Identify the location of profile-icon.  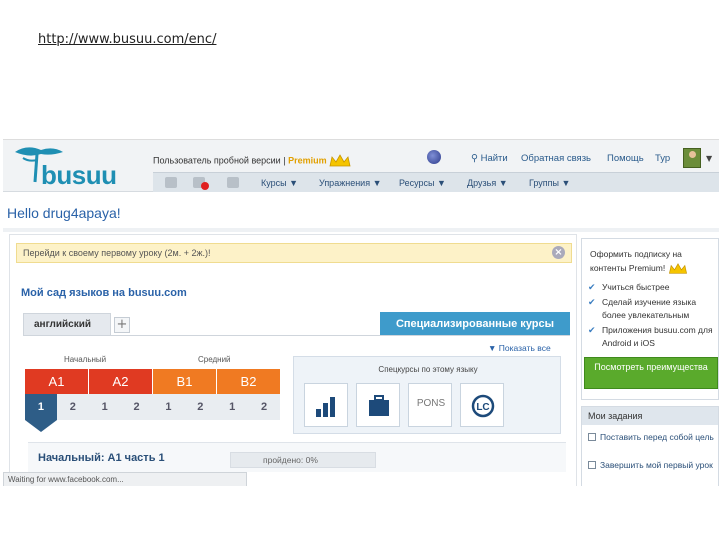
(171, 182).